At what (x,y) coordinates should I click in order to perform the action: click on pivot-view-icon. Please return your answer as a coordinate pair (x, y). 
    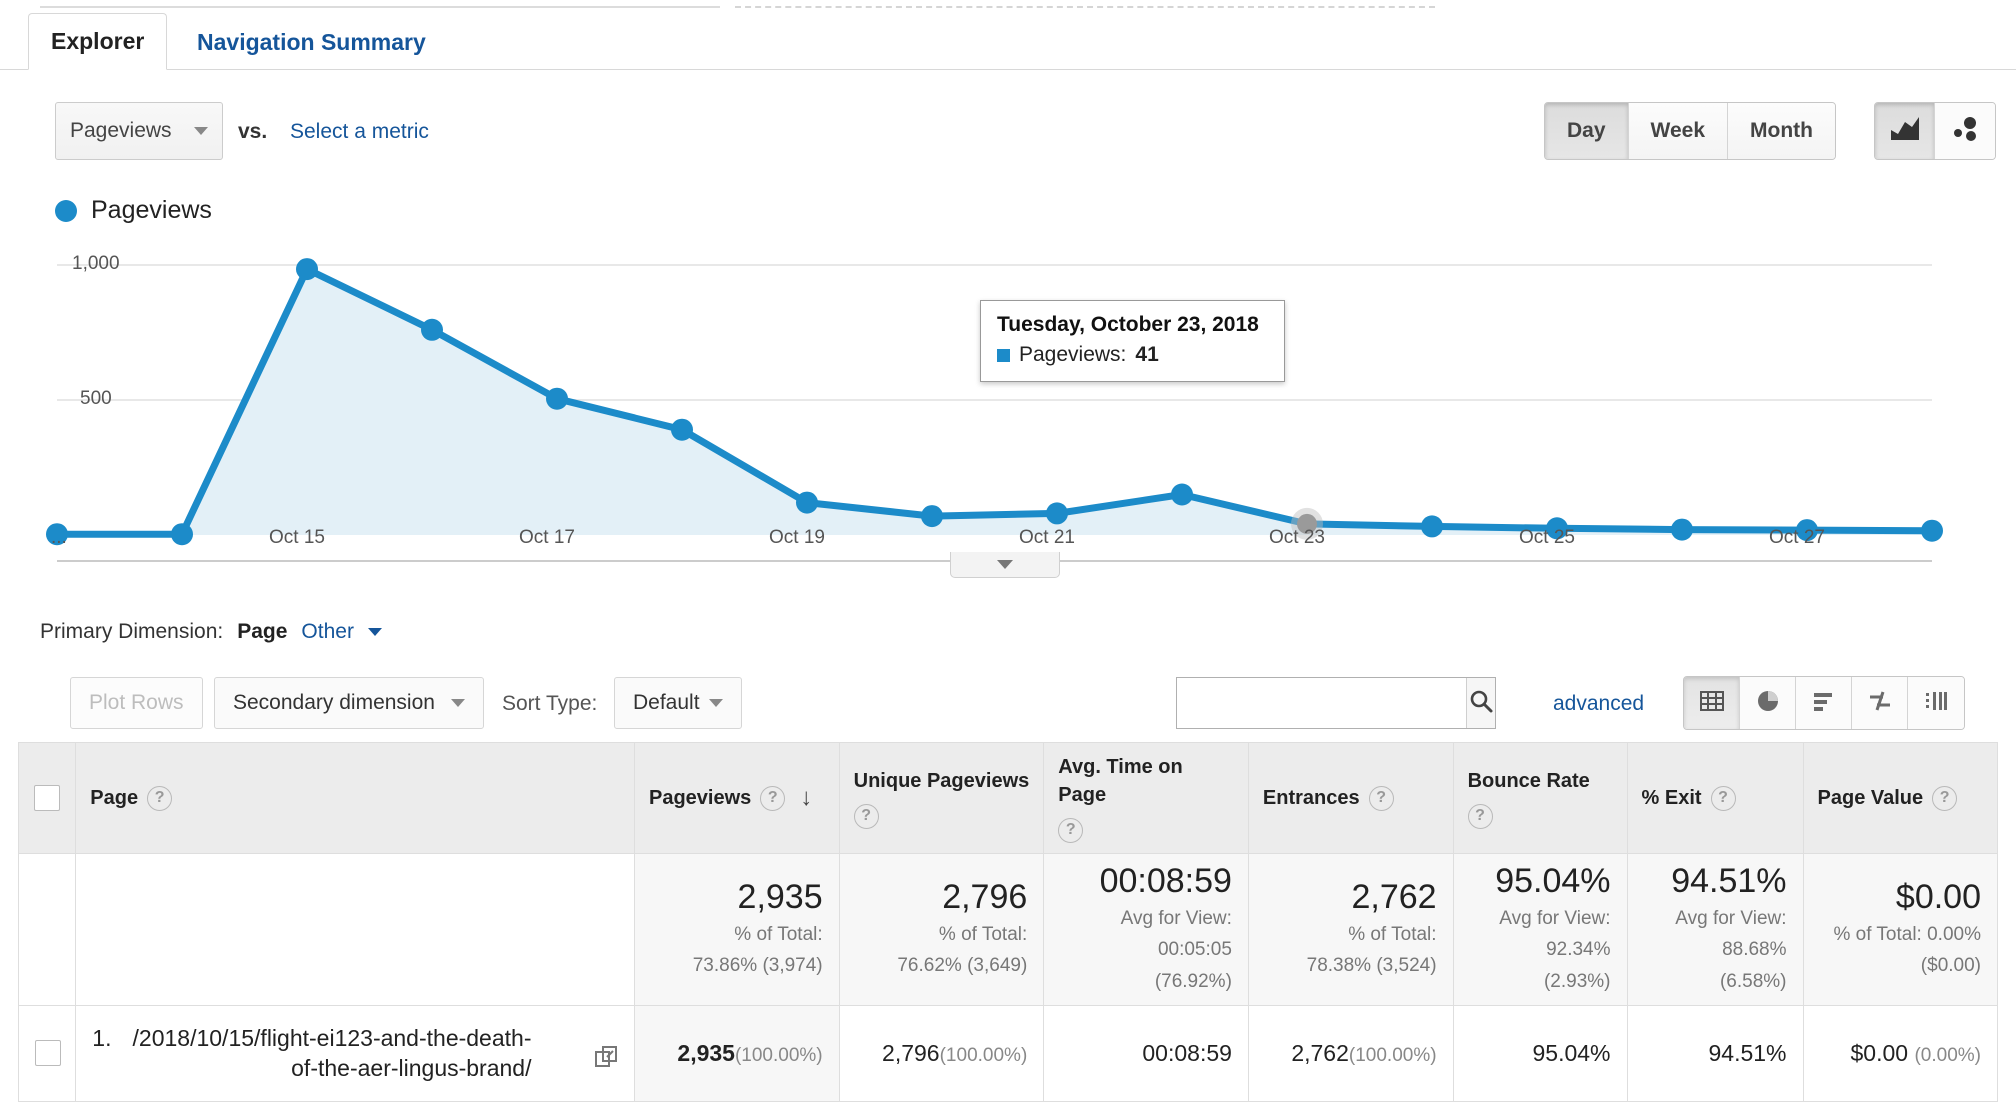
    Looking at the image, I should click on (1936, 703).